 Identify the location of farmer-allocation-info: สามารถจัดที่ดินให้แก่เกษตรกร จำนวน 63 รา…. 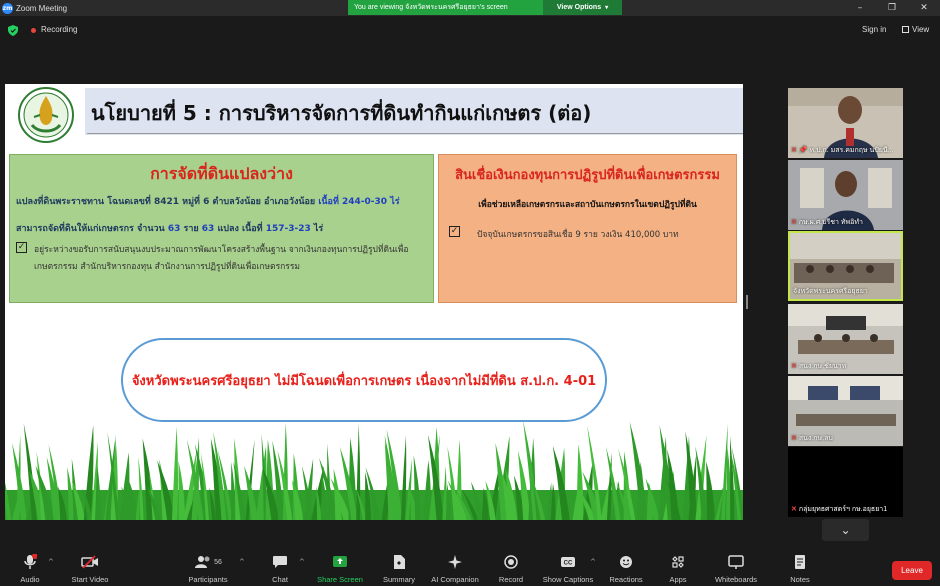
(169, 228).